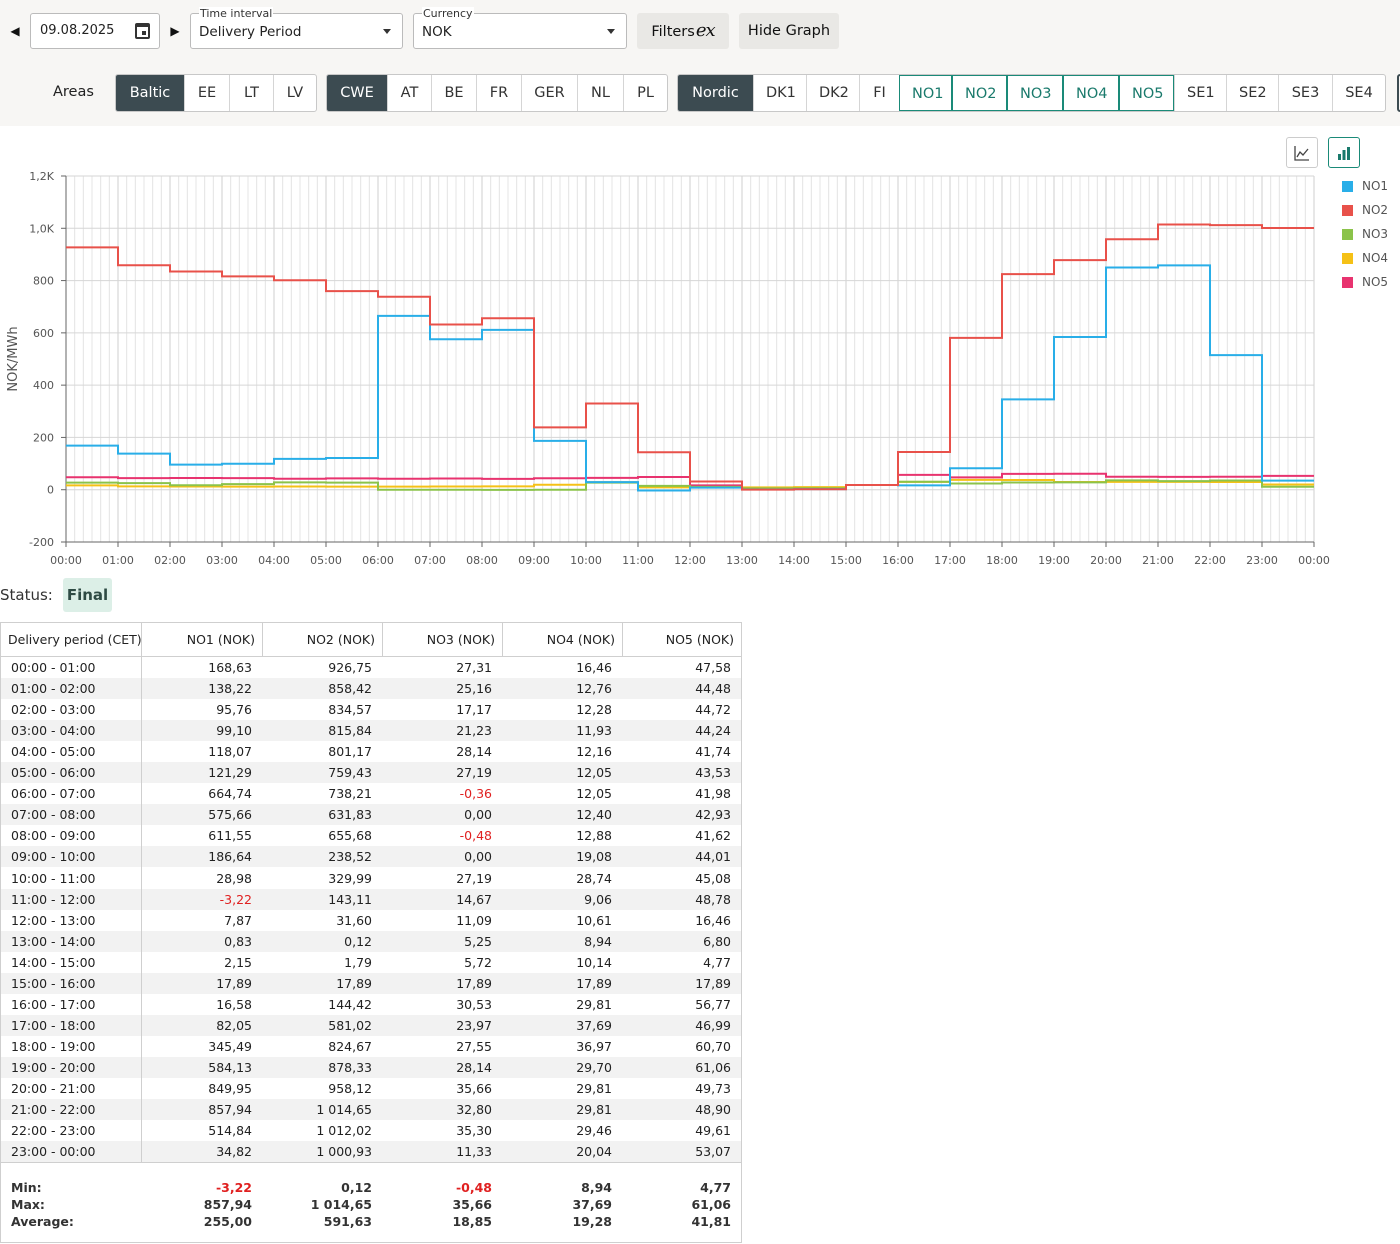  I want to click on y-tick-label: 400, so click(43, 385).